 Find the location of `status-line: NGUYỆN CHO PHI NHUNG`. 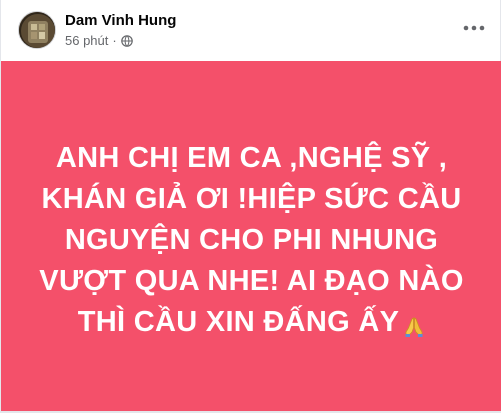

status-line: NGUYỆN CHO PHI NHUNG is located at coordinates (251, 240).